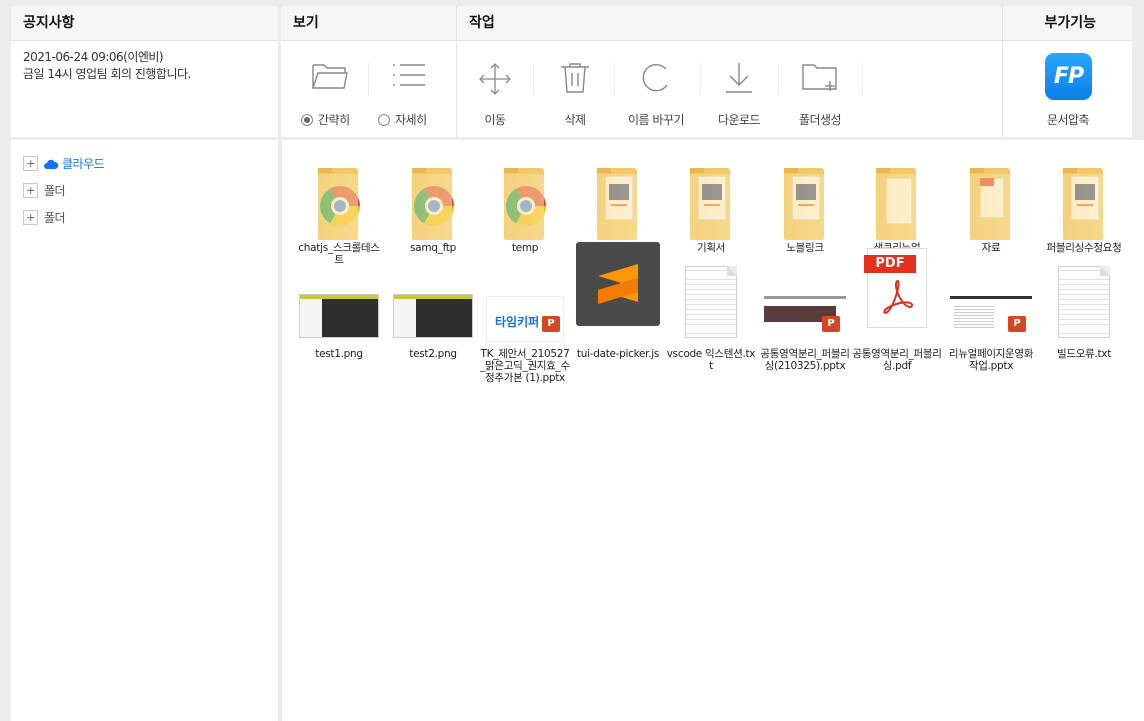 Image resolution: width=1144 pixels, height=721 pixels. I want to click on file-item: 빌드오류.txt, so click(1084, 310).